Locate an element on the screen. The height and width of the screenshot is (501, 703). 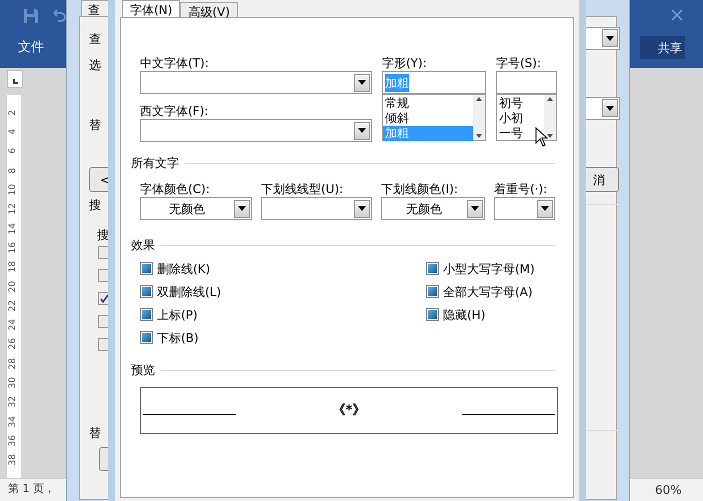
field-label: 查 is located at coordinates (95, 39).